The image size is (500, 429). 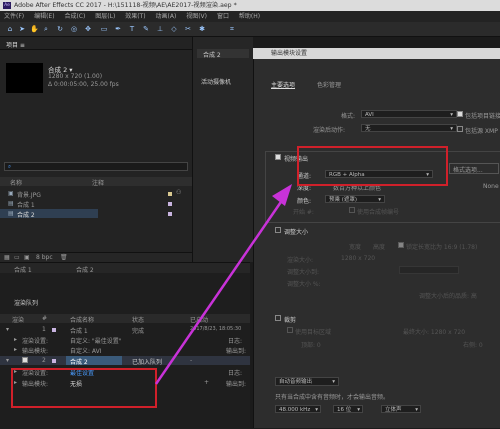 I want to click on annotation-arrow, so click(x=223, y=284).